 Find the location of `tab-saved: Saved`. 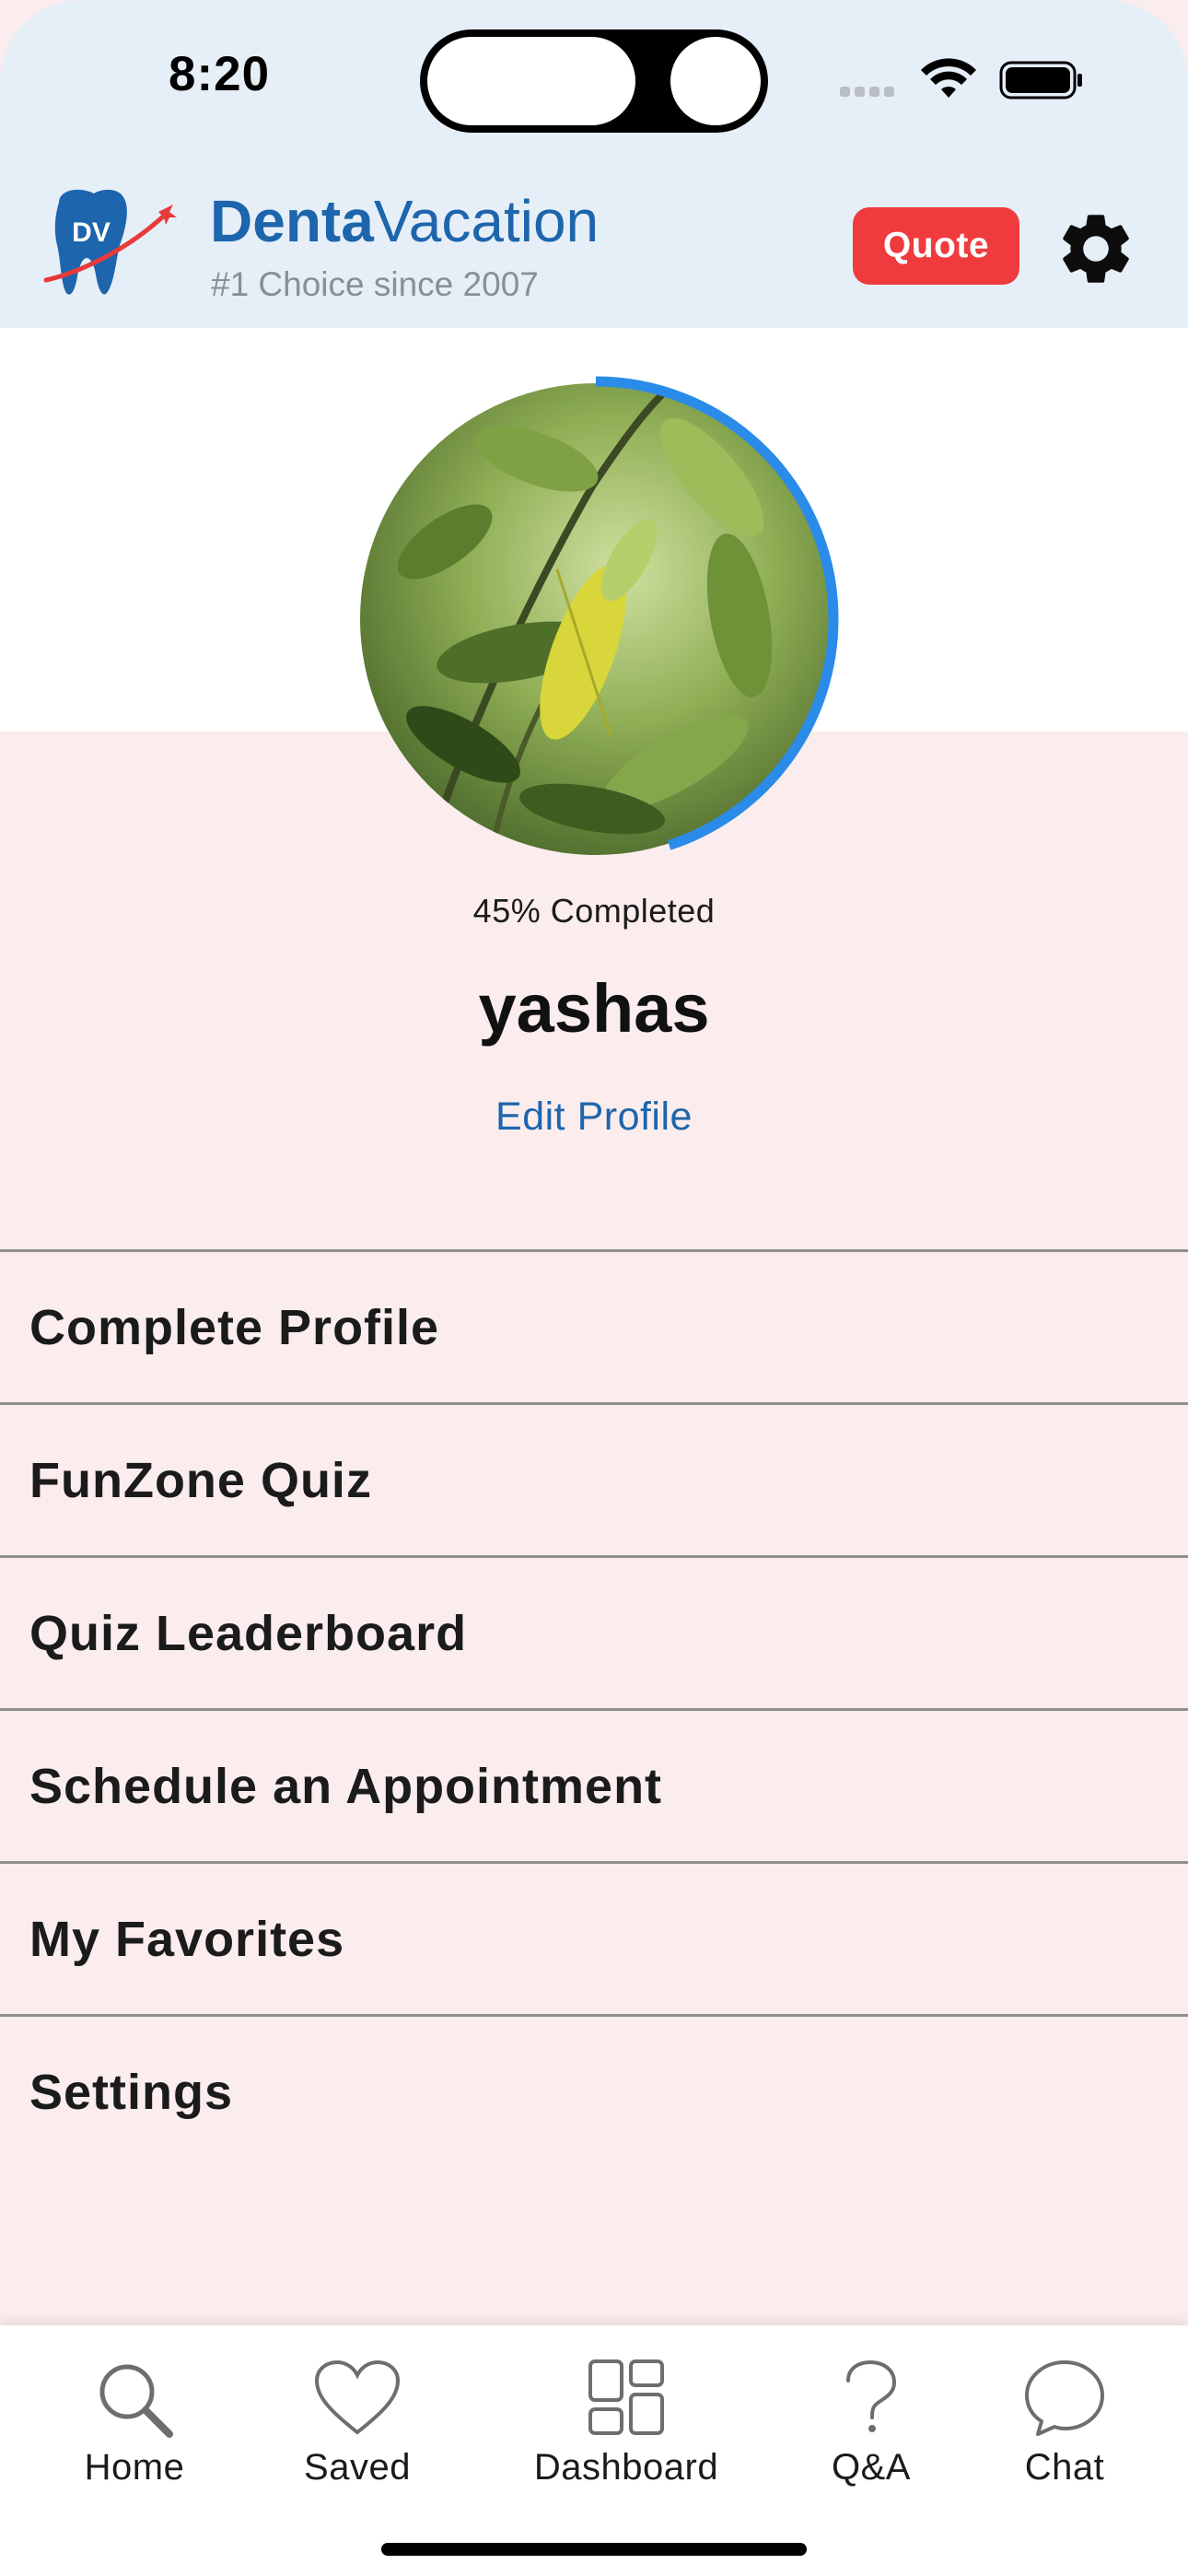

tab-saved: Saved is located at coordinates (357, 2417).